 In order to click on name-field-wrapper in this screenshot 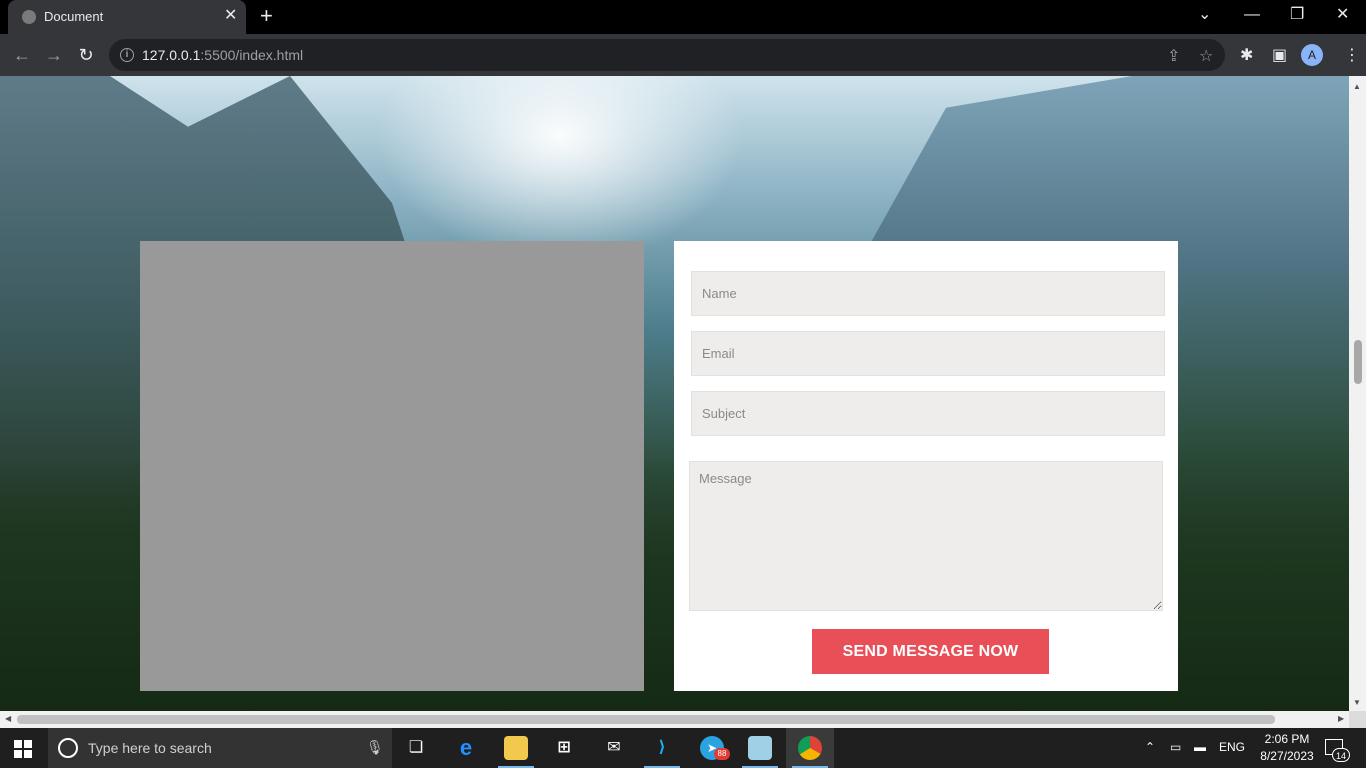, I will do `click(928, 293)`.